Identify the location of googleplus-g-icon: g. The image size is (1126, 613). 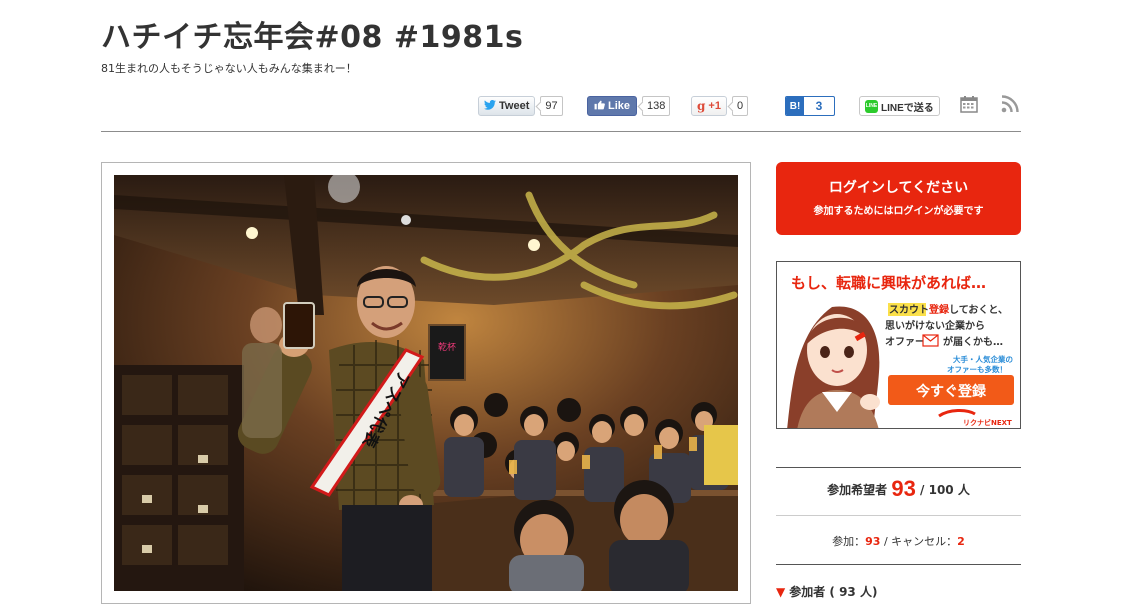
(701, 106).